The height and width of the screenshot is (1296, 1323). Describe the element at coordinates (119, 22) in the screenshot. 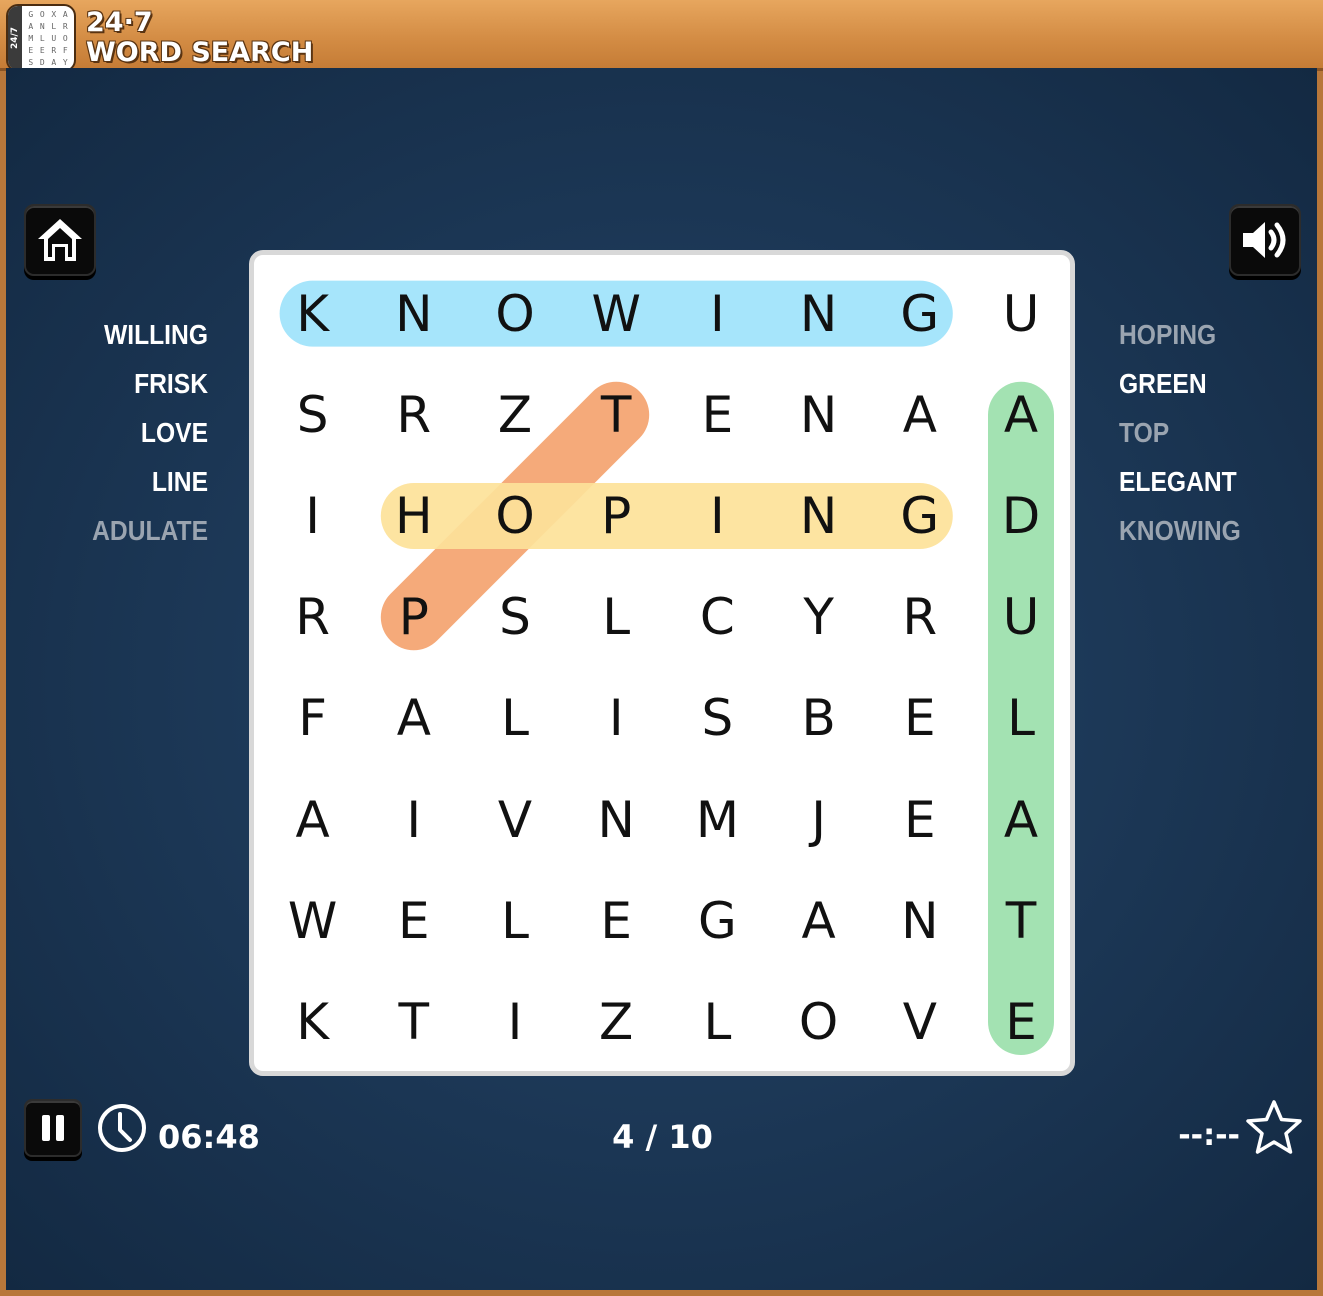

I see `logo-title-line1: 24·7` at that location.